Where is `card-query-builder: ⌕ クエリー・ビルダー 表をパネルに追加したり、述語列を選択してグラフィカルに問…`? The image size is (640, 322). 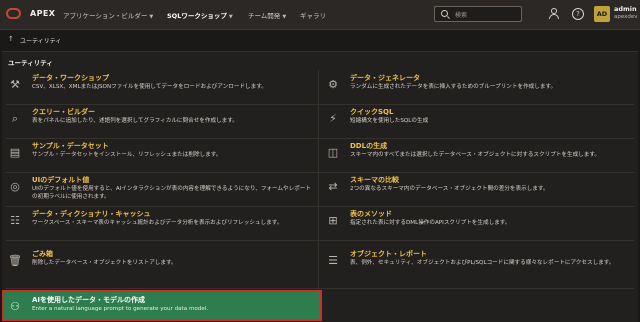
card-query-builder: ⌕ クエリー・ビルダー 表をパネルに追加したり、述語列を選択してグラフィカルに問… is located at coordinates (157, 121).